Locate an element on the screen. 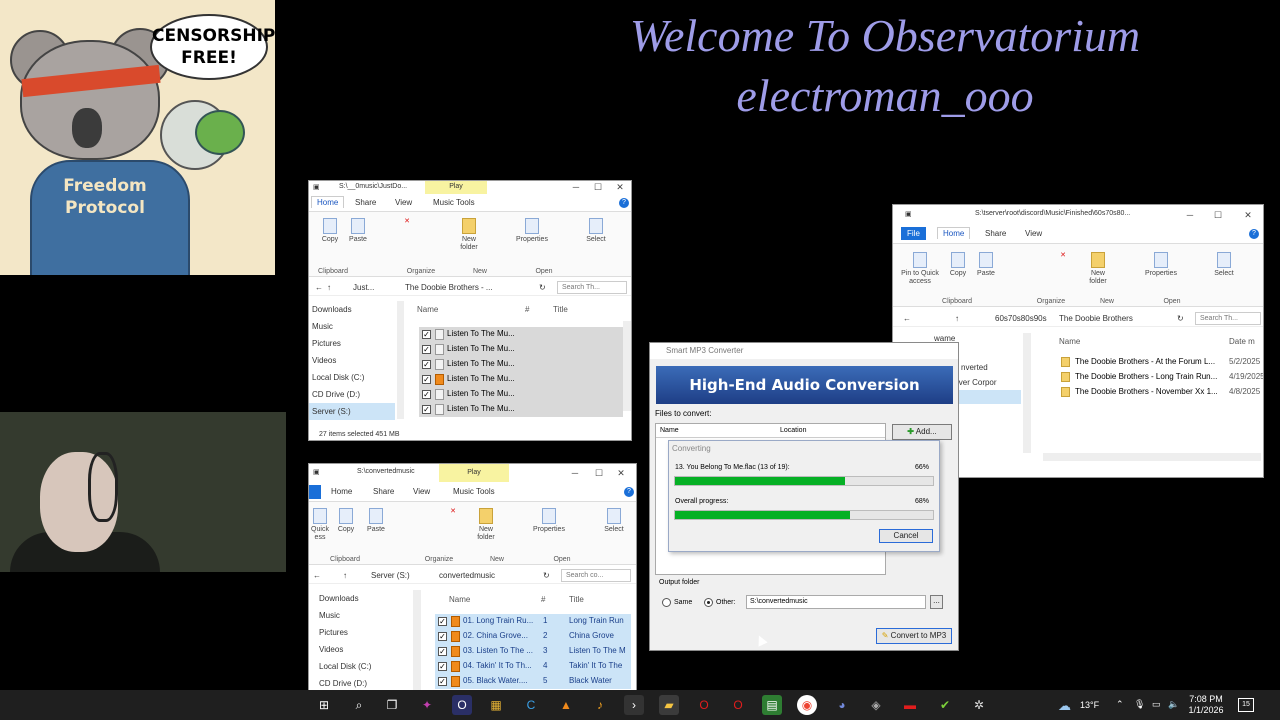 Image resolution: width=1280 pixels, height=720 pixels. weather-temp: 13°F is located at coordinates (1089, 705).